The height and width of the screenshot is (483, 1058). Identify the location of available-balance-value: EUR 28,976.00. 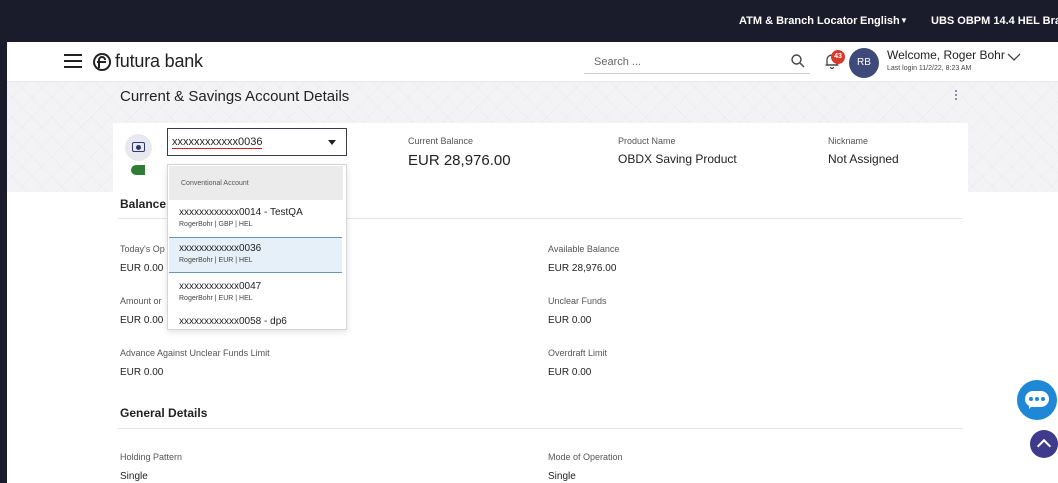
(582, 268).